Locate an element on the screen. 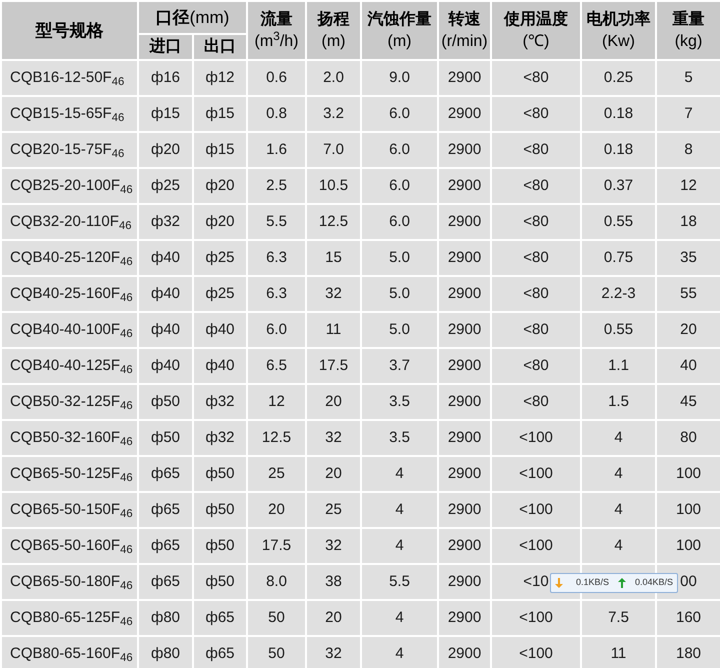 This screenshot has width=720, height=668. table-cell: CQB40-25-160F$_{46}$ is located at coordinates (69, 294).